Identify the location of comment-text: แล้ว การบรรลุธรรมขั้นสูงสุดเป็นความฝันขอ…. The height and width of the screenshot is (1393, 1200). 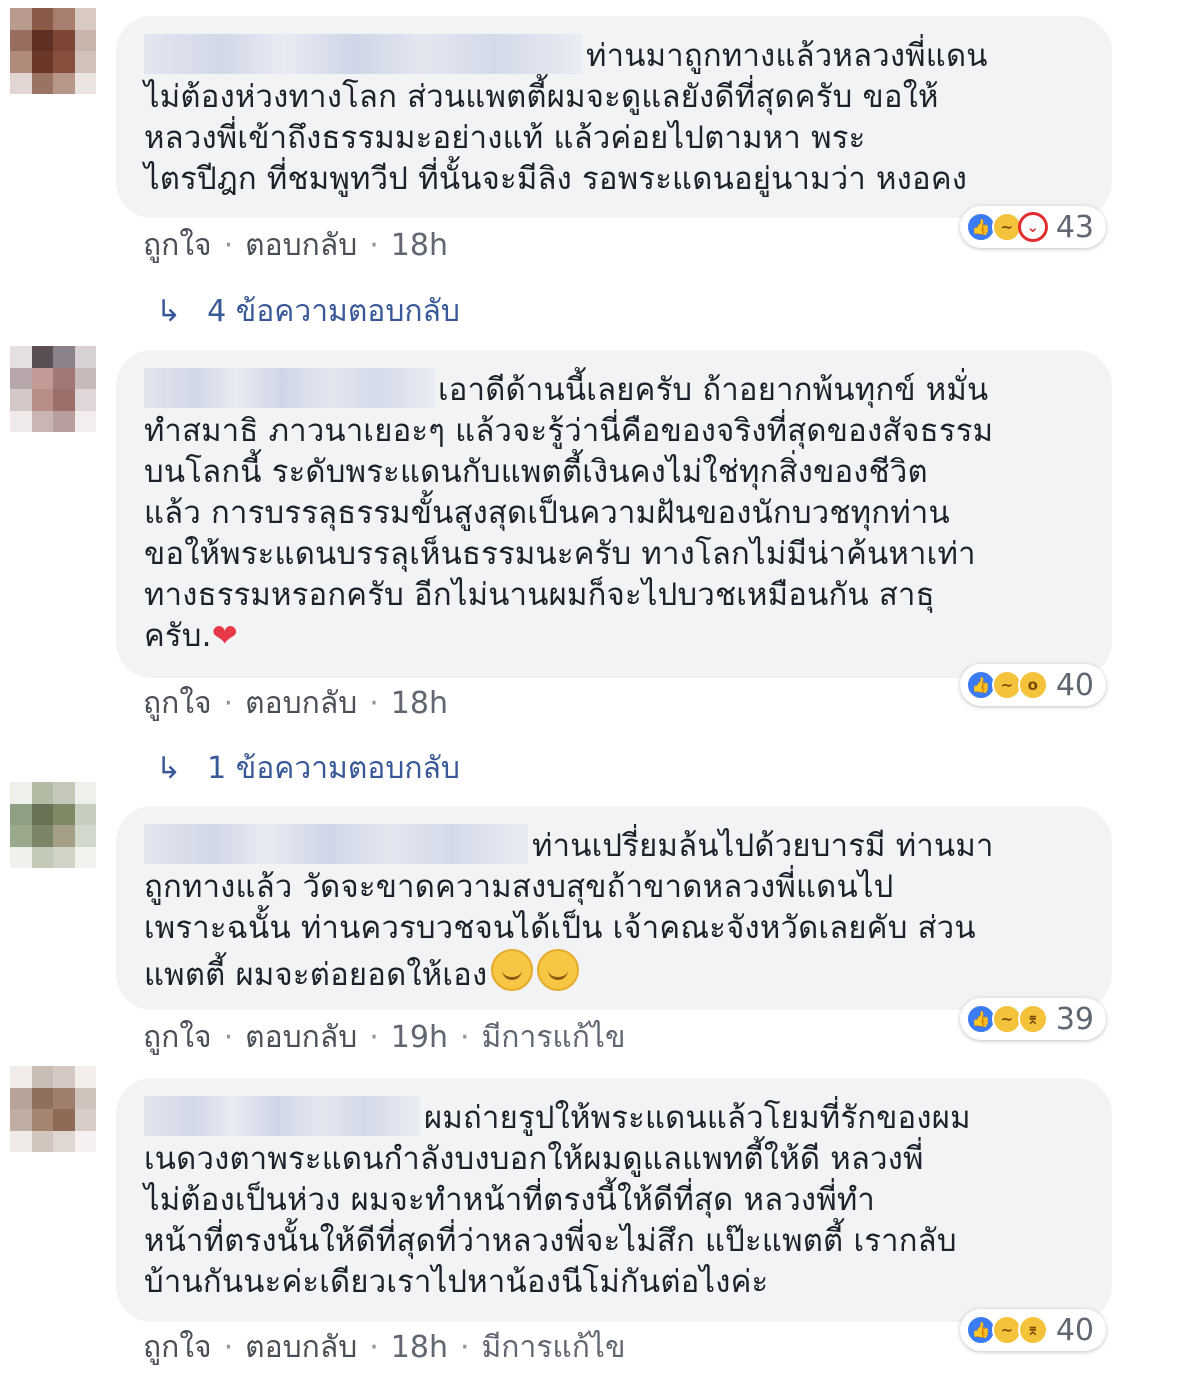
(547, 513).